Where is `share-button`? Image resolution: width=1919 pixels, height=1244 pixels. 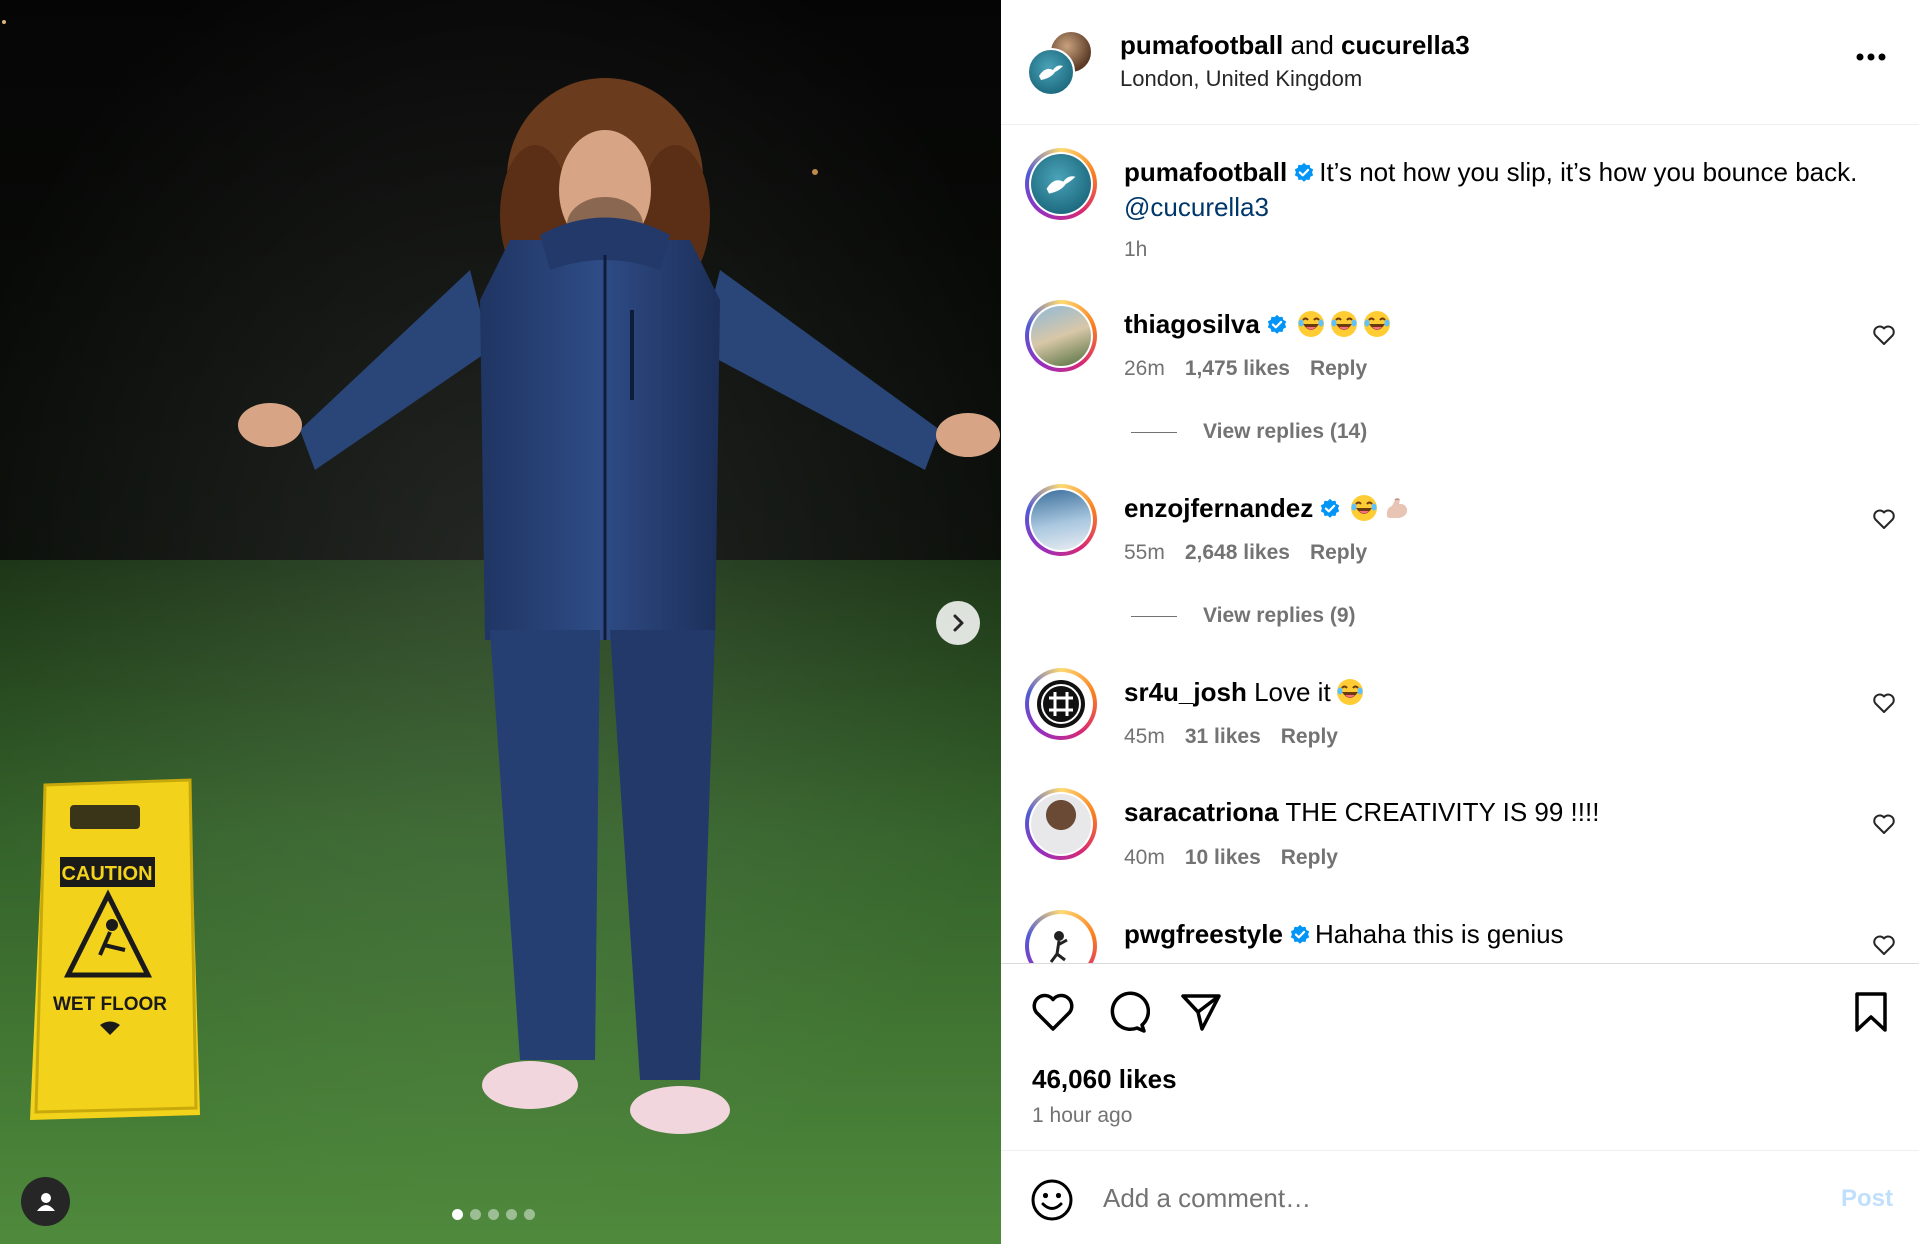 share-button is located at coordinates (1201, 1012).